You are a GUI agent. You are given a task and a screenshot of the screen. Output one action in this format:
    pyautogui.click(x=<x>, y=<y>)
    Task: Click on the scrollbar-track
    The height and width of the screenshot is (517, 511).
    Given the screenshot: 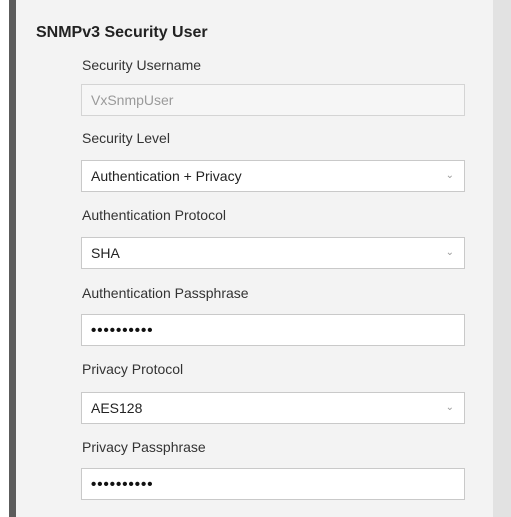 What is the action you would take?
    pyautogui.click(x=502, y=258)
    